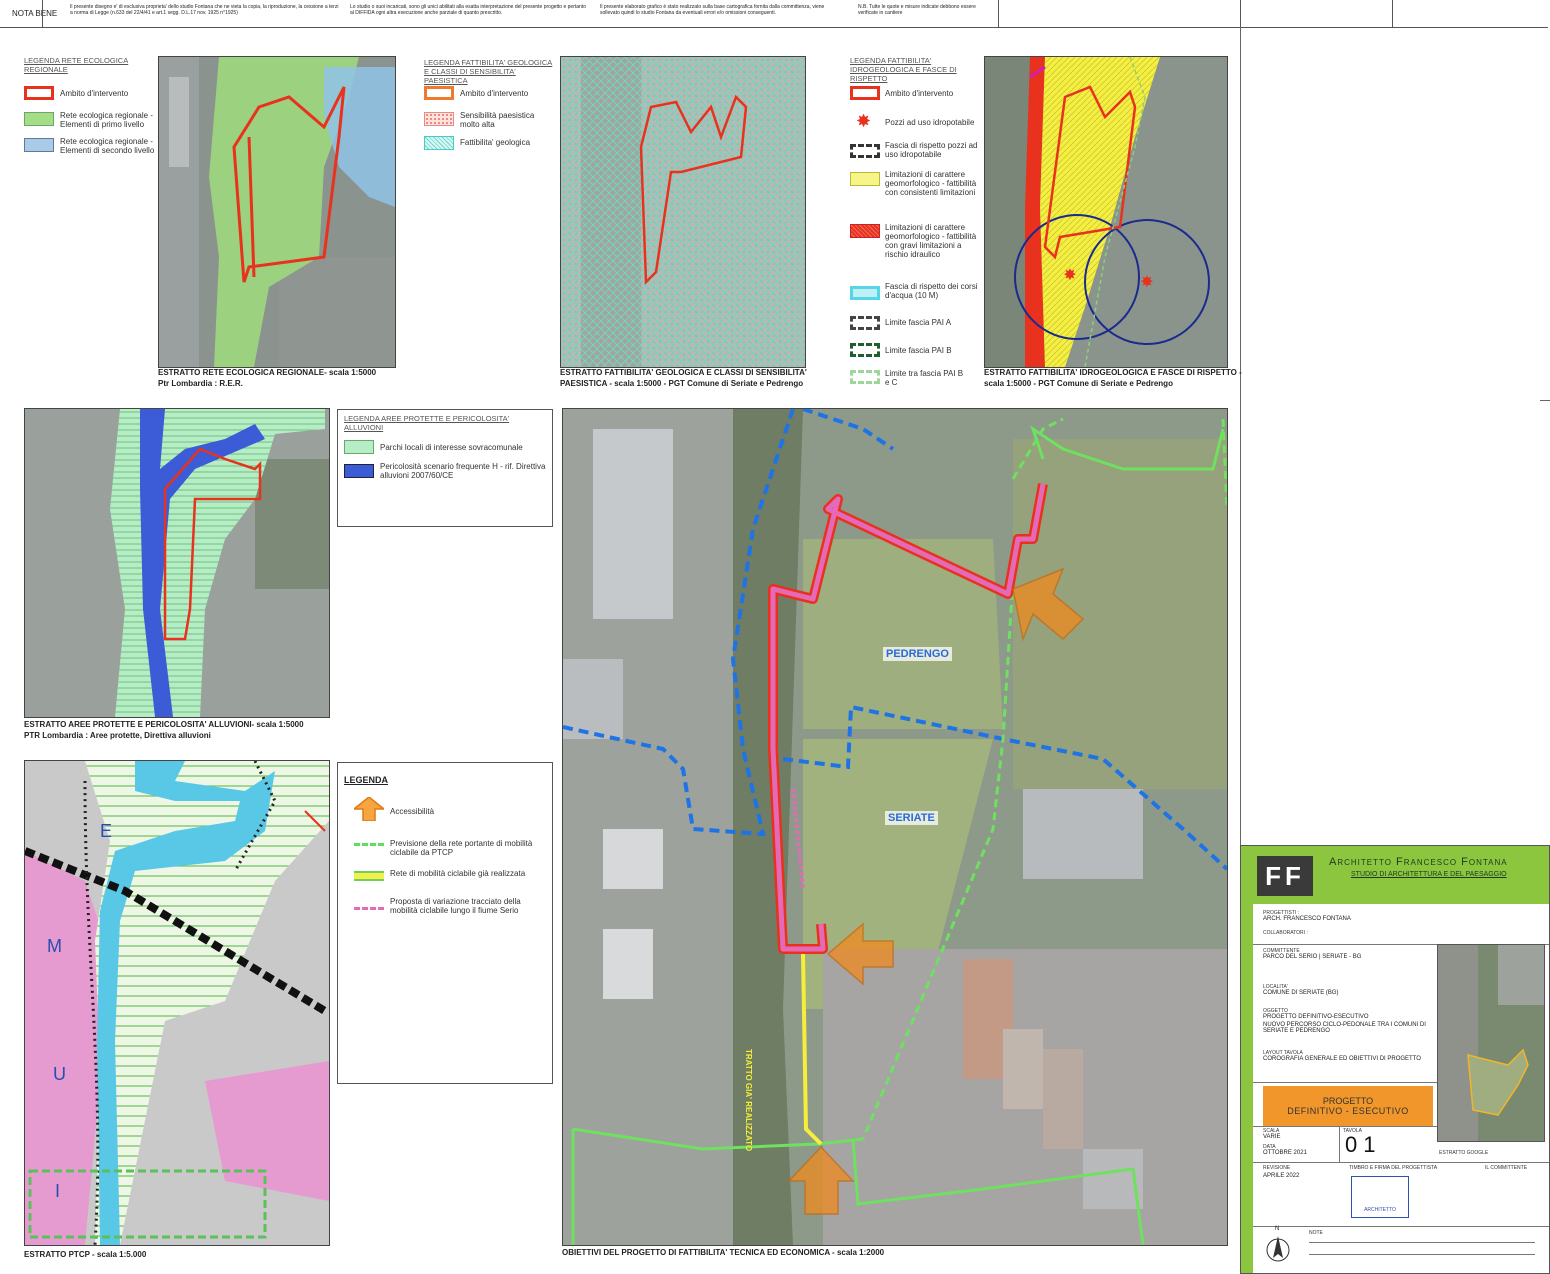 Image resolution: width=1550 pixels, height=1274 pixels. What do you see at coordinates (497, 120) in the screenshot?
I see `geo-item-sensibilita: Sensibilità paesistica molto alta` at bounding box center [497, 120].